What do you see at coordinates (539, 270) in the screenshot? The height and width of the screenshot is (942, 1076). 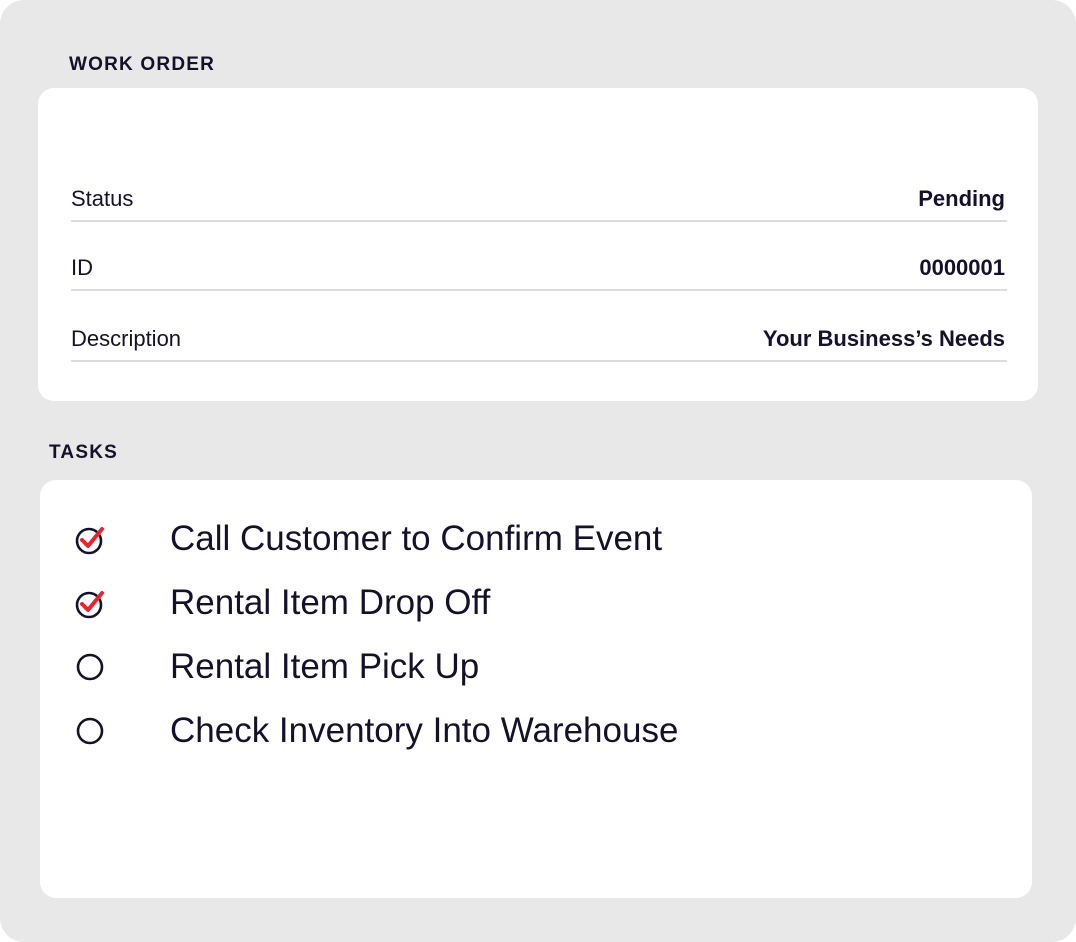 I see `id-row: ID 0000001` at bounding box center [539, 270].